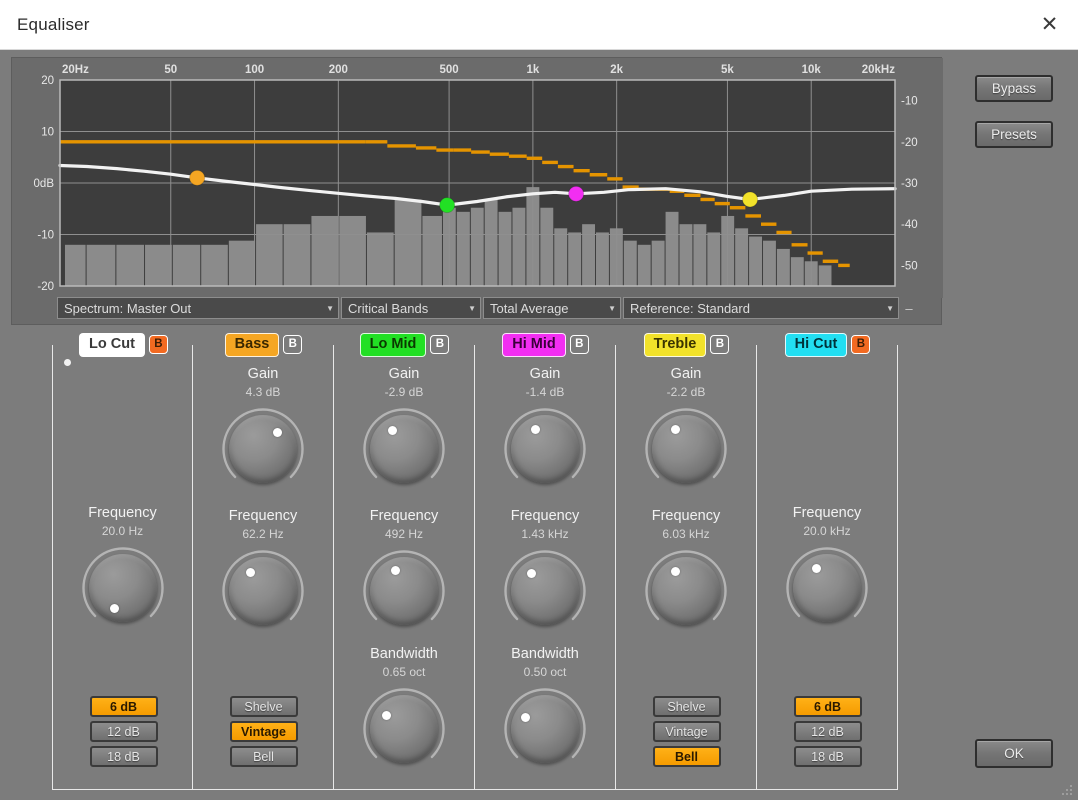 This screenshot has width=1078, height=800. I want to click on dropdown-spectrum-source: Spectrum: Master Out ▼, so click(198, 308).